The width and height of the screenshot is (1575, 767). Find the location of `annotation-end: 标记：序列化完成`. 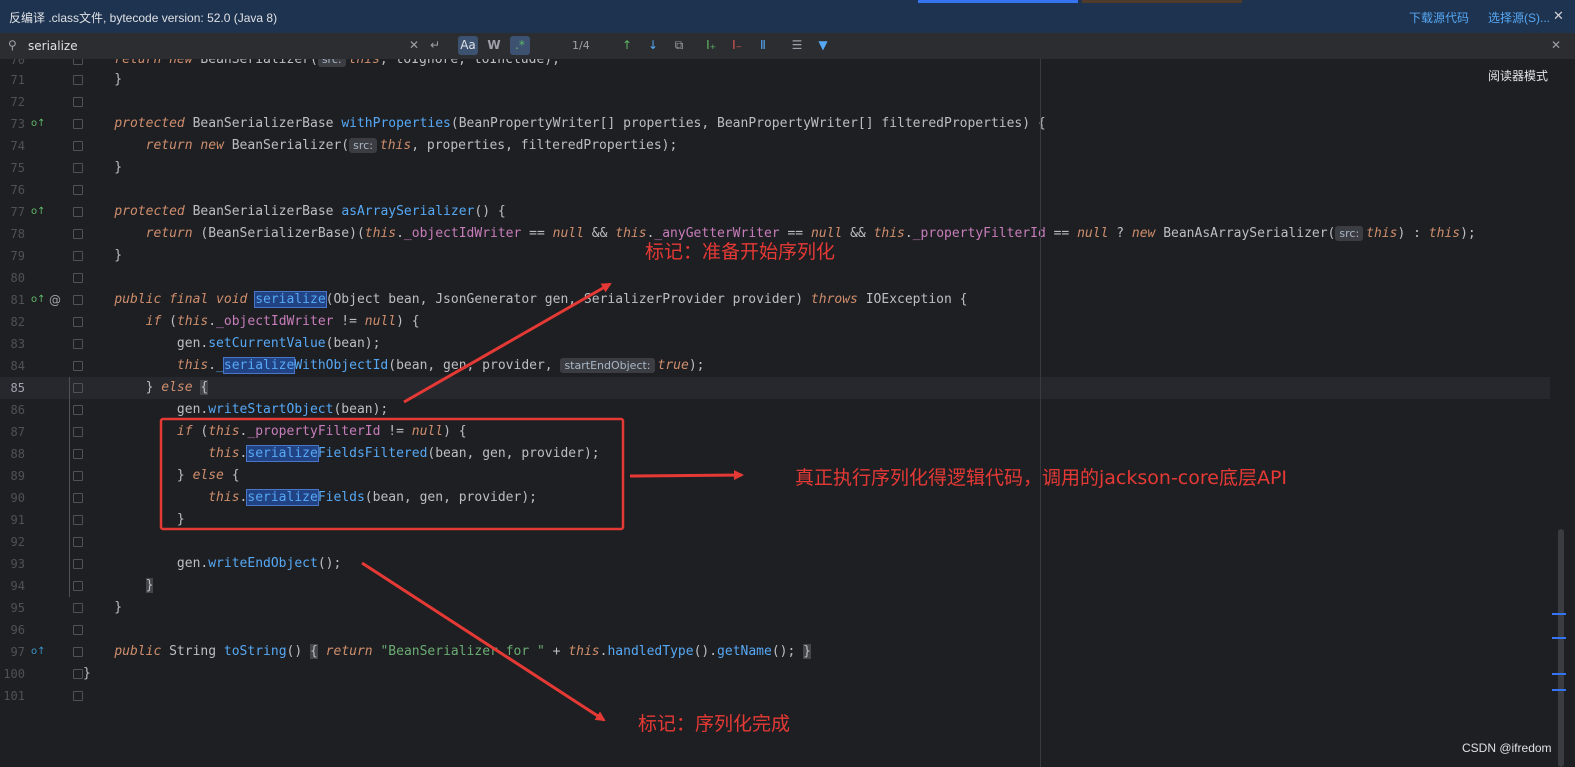

annotation-end: 标记：序列化完成 is located at coordinates (714, 724).